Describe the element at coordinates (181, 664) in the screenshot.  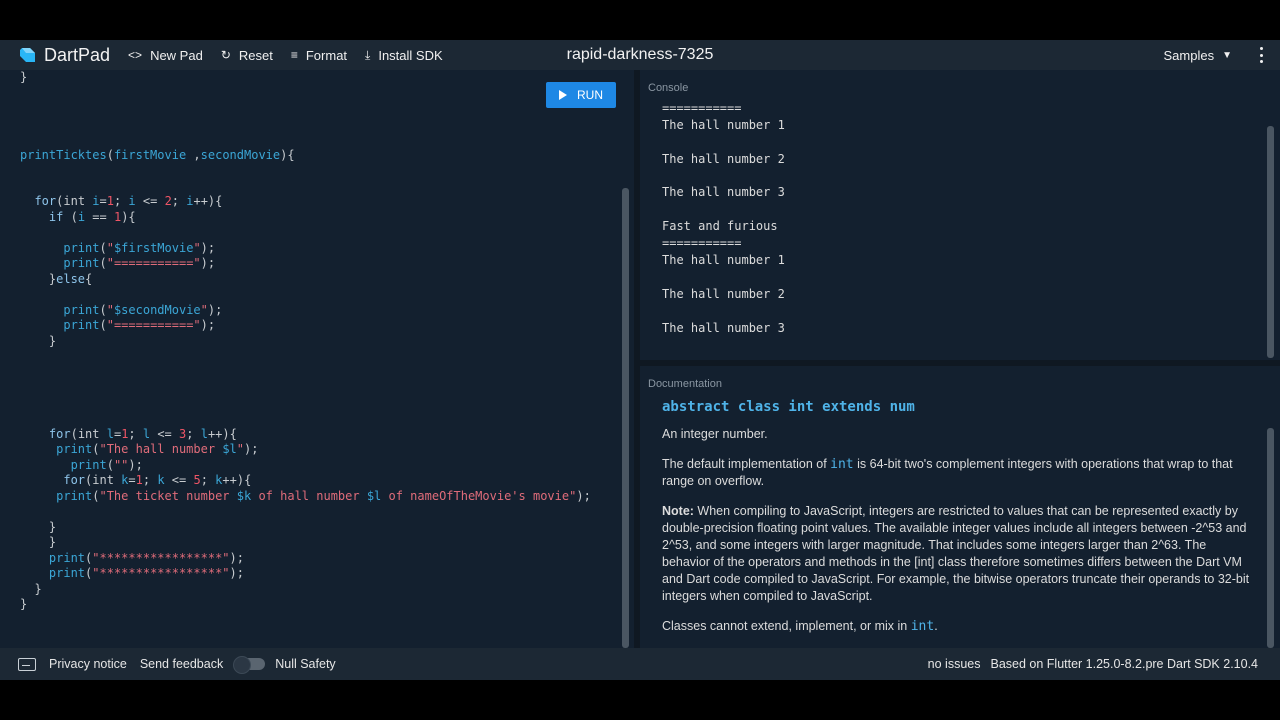
I see `send-feedback-link: Send feedback` at that location.